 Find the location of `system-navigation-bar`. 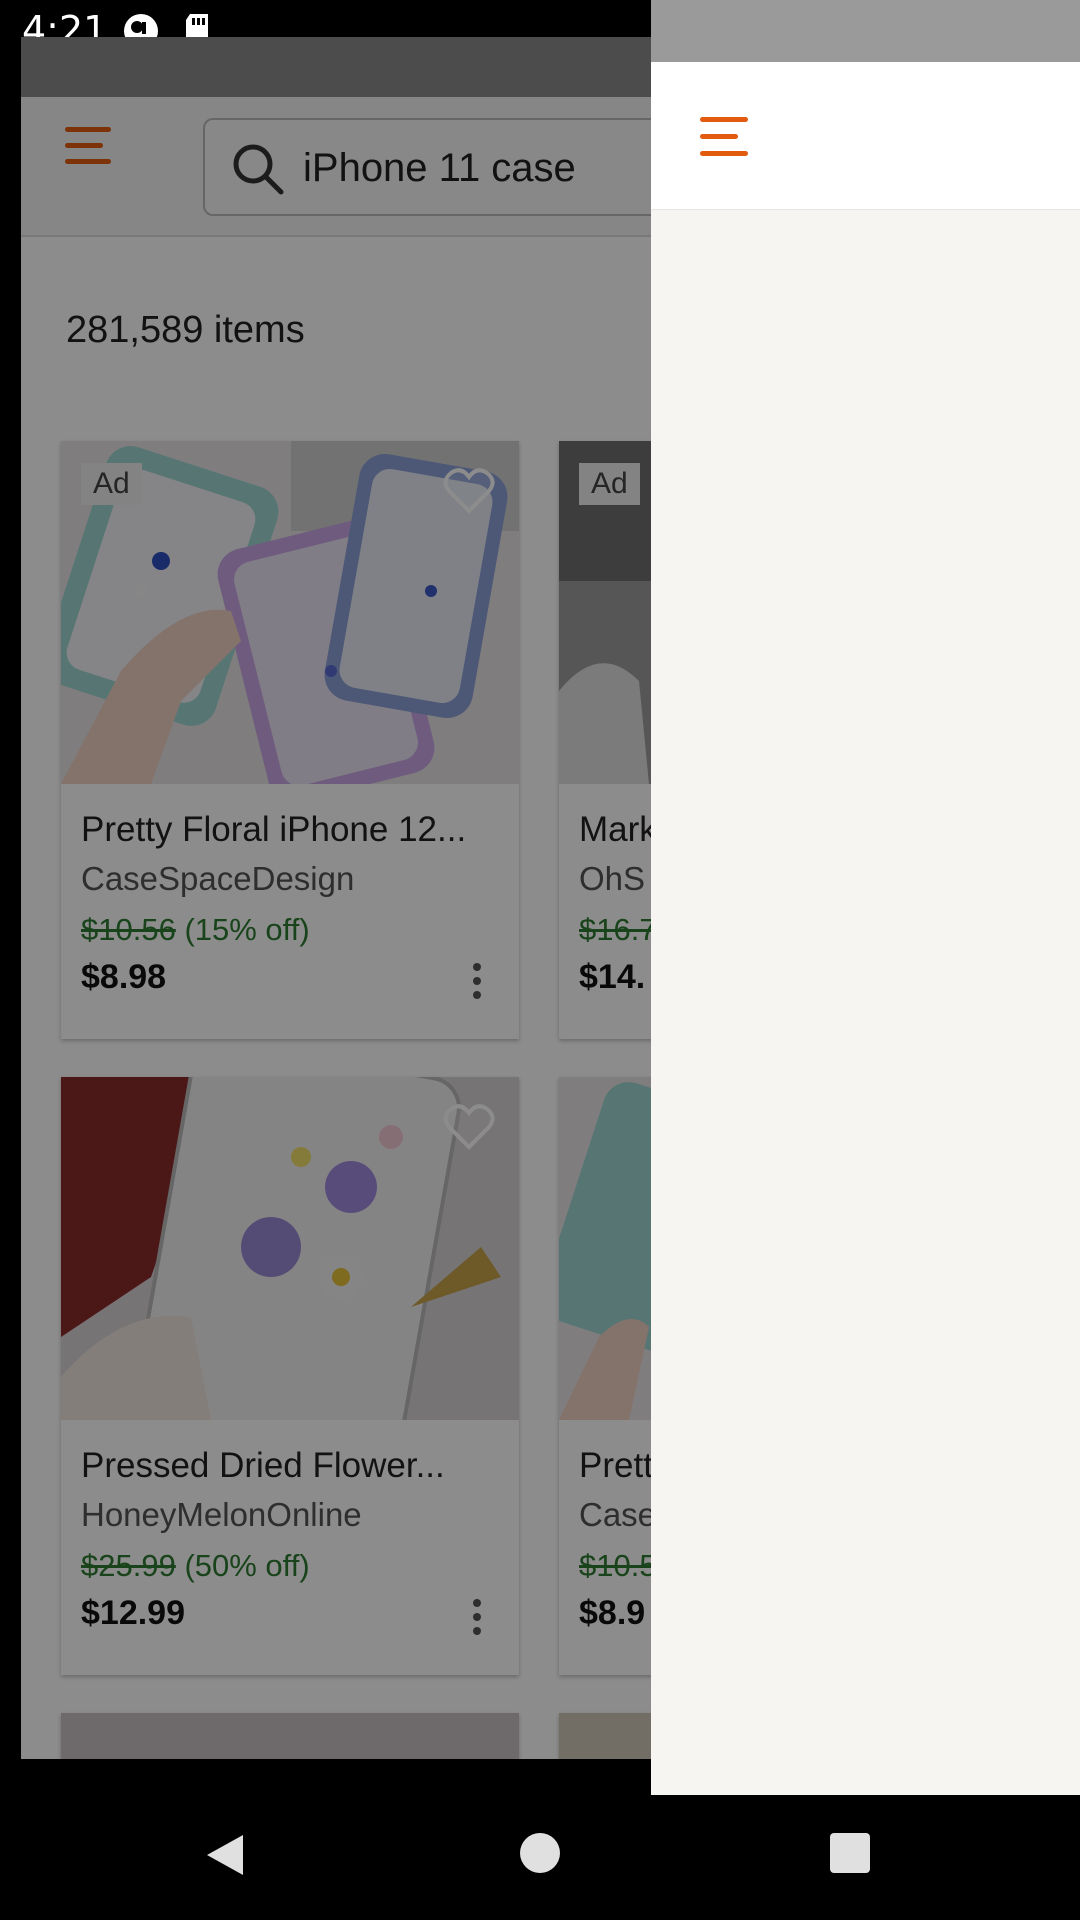

system-navigation-bar is located at coordinates (540, 1857).